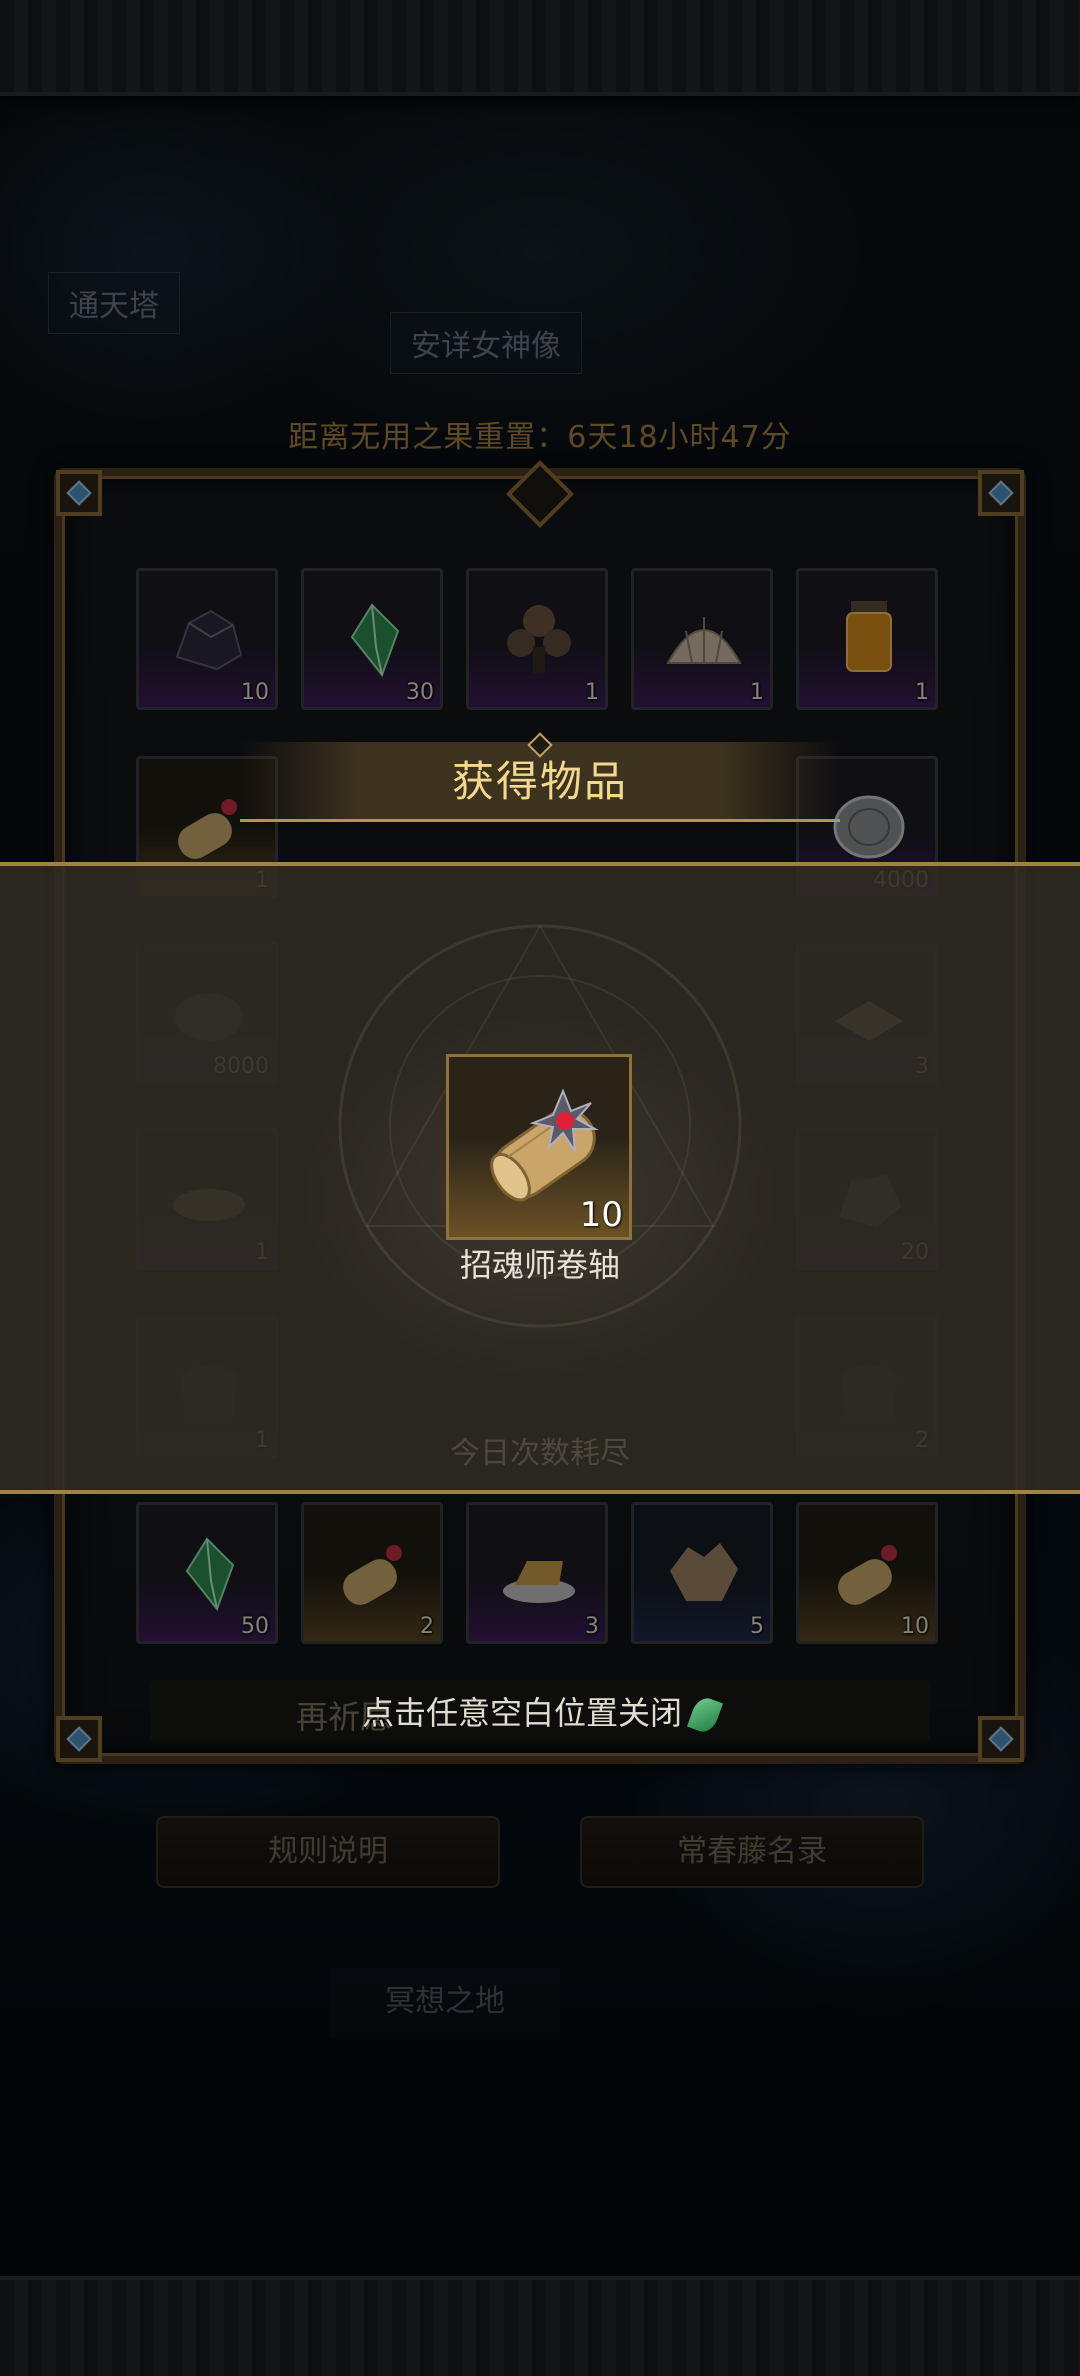 This screenshot has width=1080, height=2376. What do you see at coordinates (539, 1265) in the screenshot?
I see `reward-item-name: 招魂师卷轴` at bounding box center [539, 1265].